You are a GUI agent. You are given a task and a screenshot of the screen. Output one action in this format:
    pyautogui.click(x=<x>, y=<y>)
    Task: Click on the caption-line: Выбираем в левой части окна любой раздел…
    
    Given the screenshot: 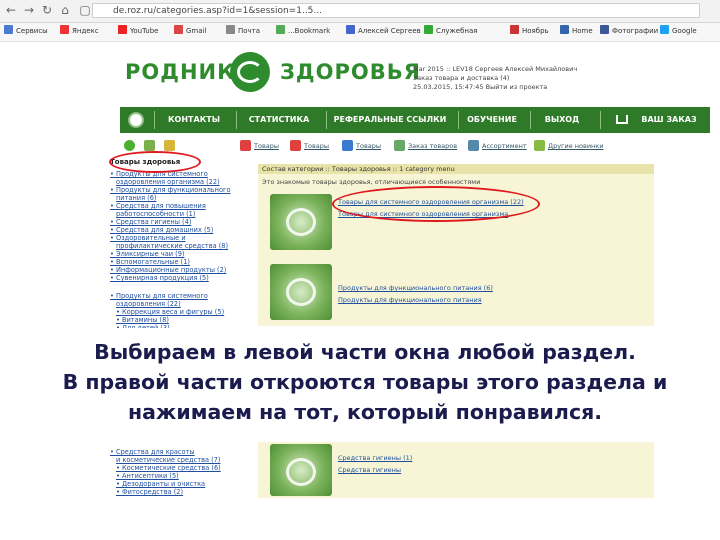 What is the action you would take?
    pyautogui.click(x=365, y=352)
    